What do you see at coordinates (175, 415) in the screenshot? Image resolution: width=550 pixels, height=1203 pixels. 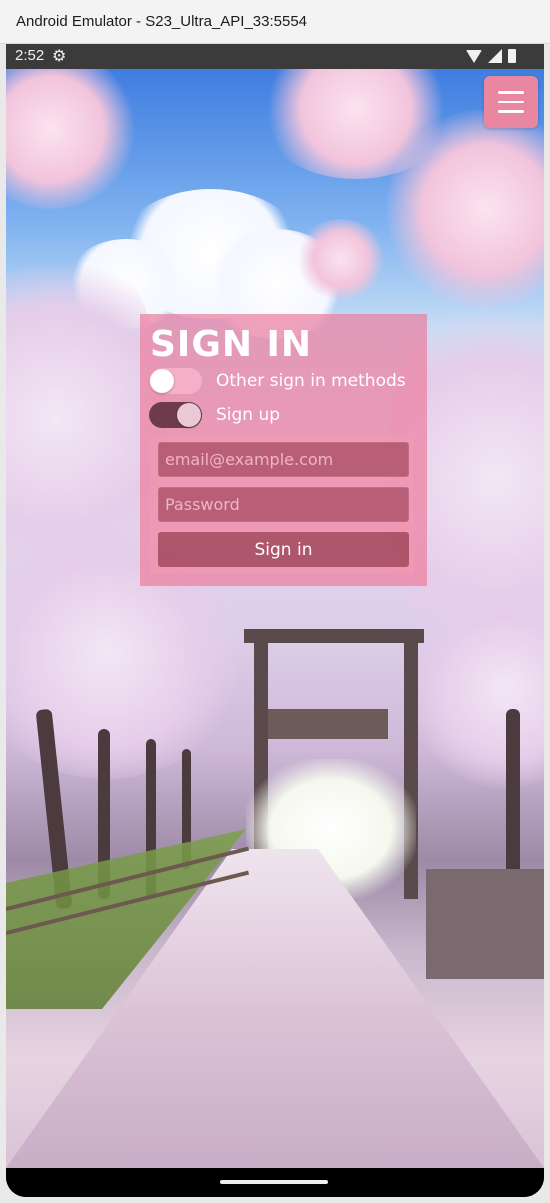 I see `sign-up-toggle` at bounding box center [175, 415].